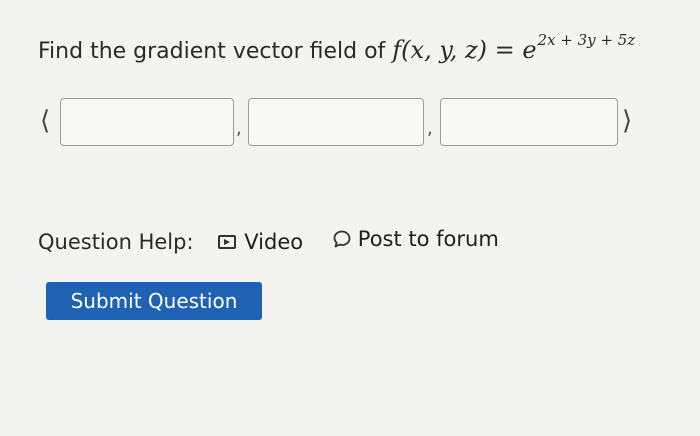 This screenshot has width=700, height=436. I want to click on post-to-forum-label: Post to forum, so click(428, 239).